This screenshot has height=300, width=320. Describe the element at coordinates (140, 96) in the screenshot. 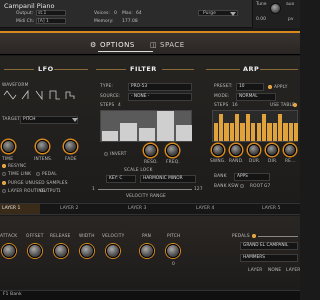

I see `filter-source-value: - NONE -` at that location.